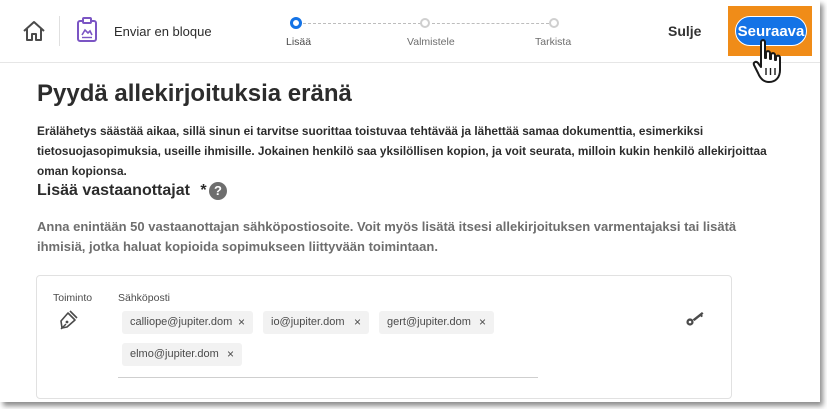 This screenshot has width=827, height=409. I want to click on progress-stepper: Lisää Valmistele Tarkista, so click(440, 34).